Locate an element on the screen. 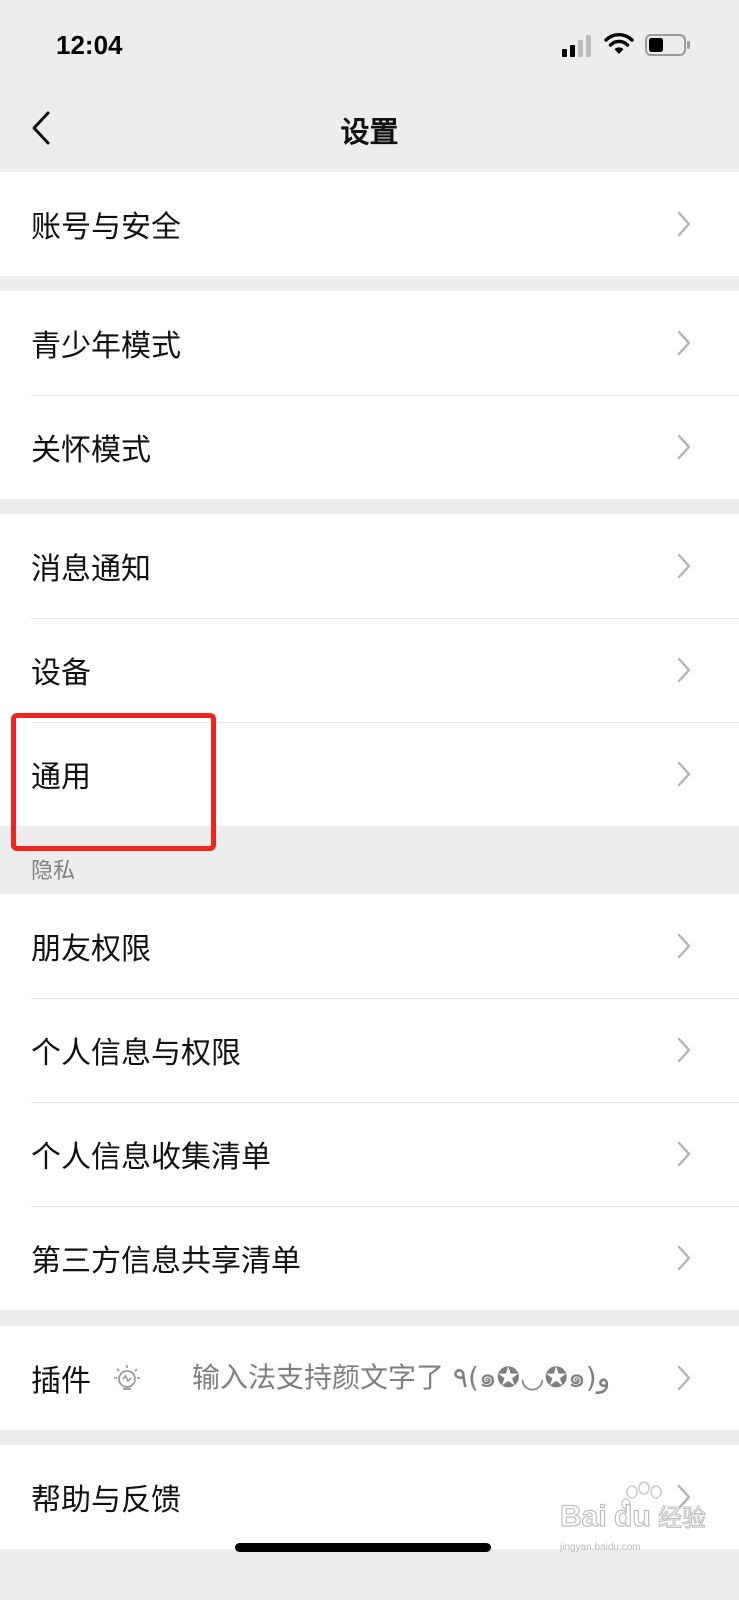  settings-group-modes: 青少年模式 关怀模式 is located at coordinates (369, 395).